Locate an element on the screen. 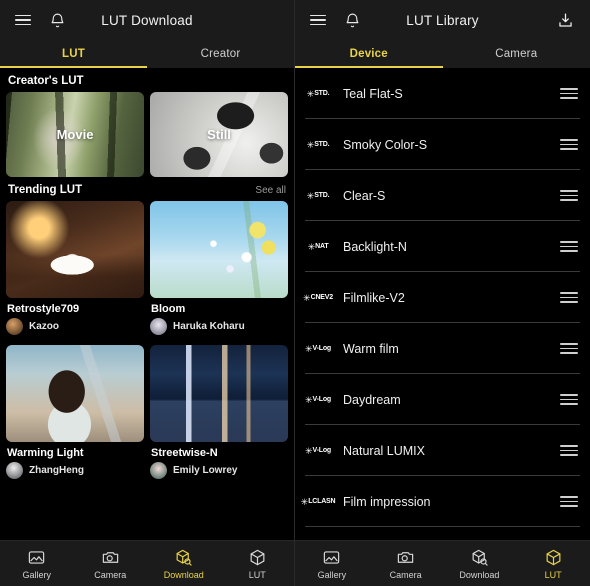 Image resolution: width=590 pixels, height=586 pixels. lut-list-item: ✳ V-Log Warm film is located at coordinates (442, 348).